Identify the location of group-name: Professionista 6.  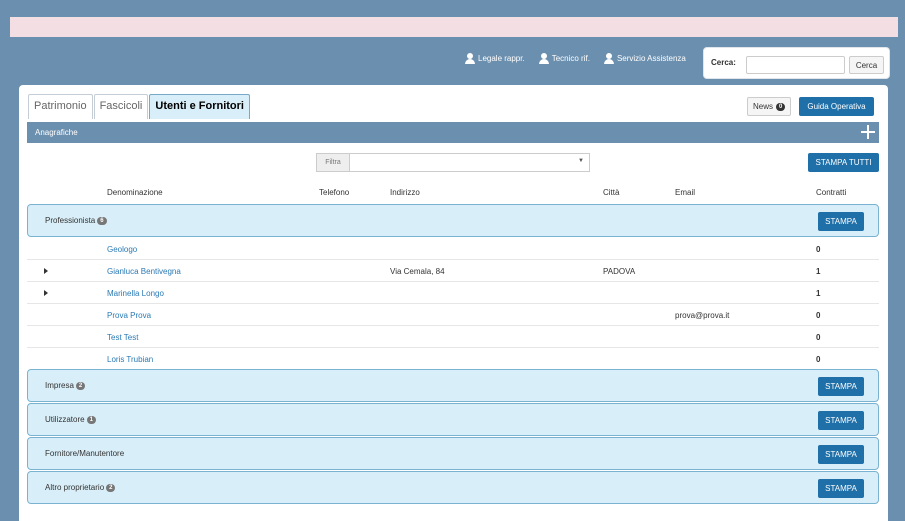
(76, 220).